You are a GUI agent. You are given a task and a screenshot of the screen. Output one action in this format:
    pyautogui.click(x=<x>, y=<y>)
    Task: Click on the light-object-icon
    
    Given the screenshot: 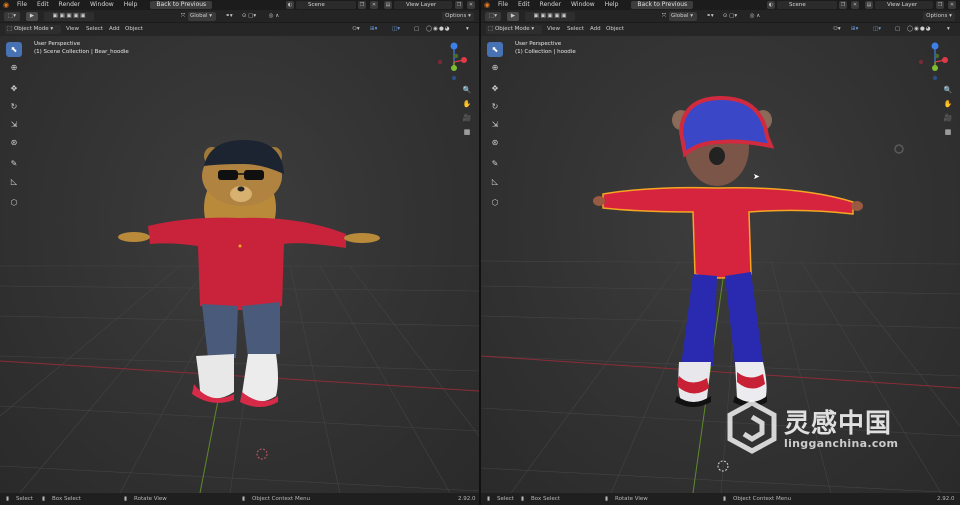 What is the action you would take?
    pyautogui.click(x=899, y=149)
    